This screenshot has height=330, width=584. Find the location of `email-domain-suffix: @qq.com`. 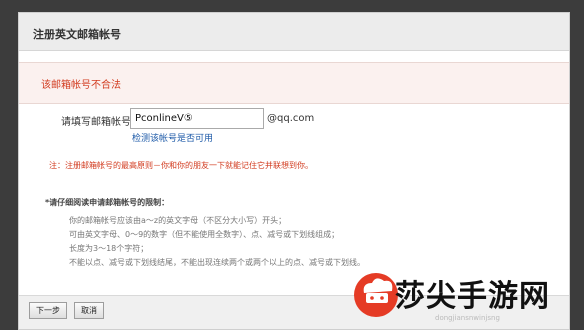

email-domain-suffix: @qq.com is located at coordinates (291, 118).